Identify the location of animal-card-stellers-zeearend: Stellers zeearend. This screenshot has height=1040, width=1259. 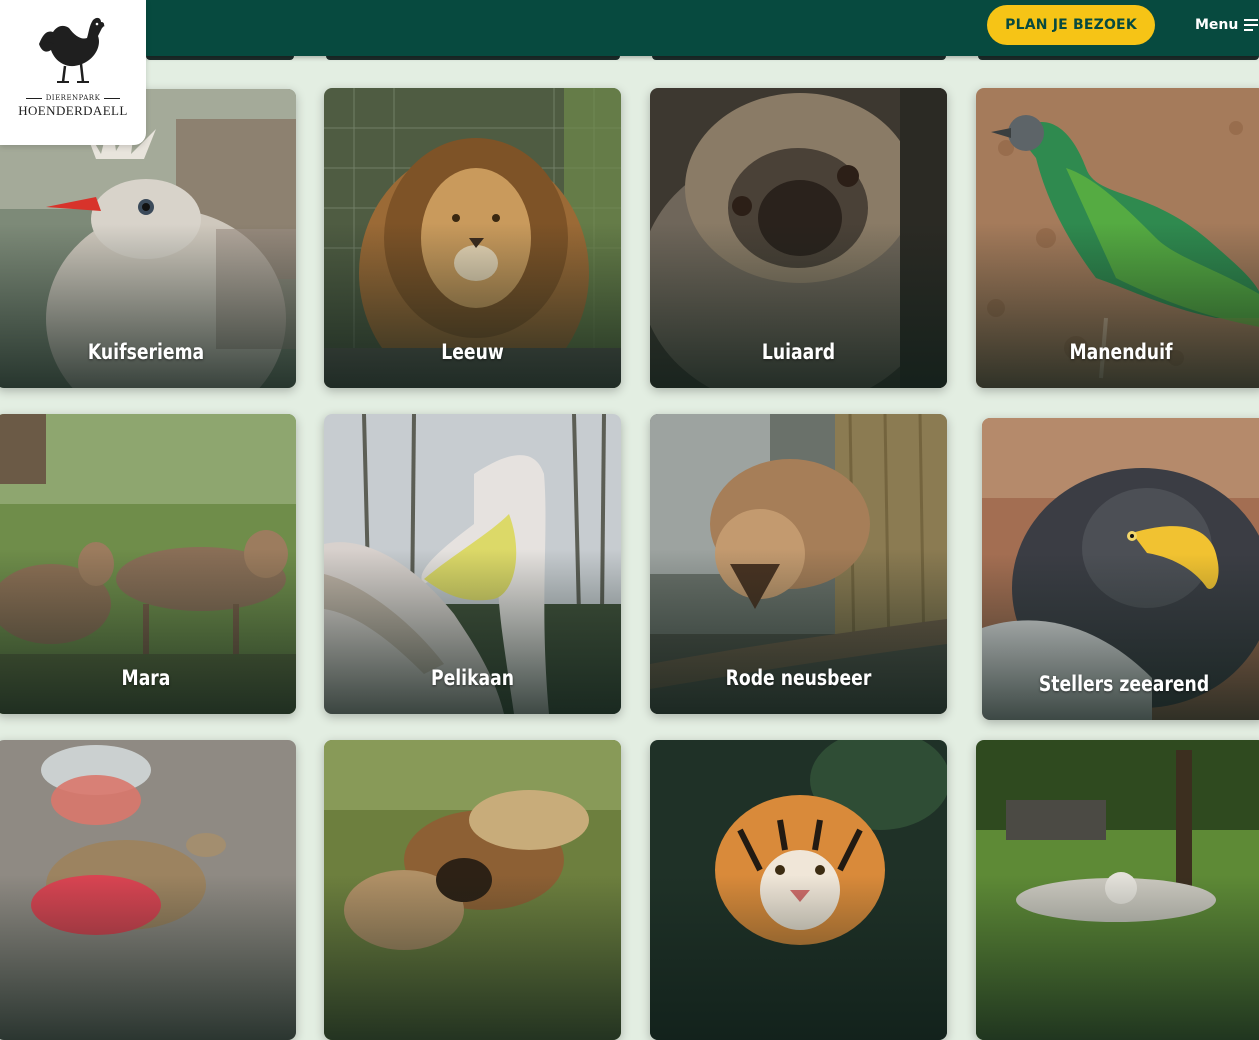
(1120, 569).